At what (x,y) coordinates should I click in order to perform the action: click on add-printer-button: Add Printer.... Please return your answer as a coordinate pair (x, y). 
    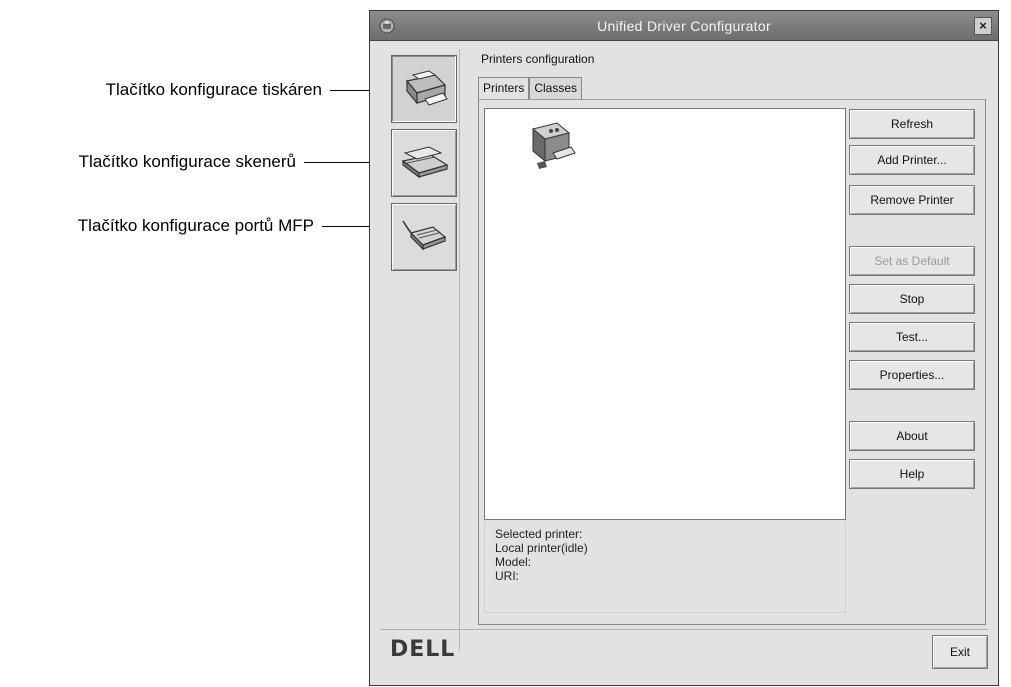
    Looking at the image, I should click on (912, 160).